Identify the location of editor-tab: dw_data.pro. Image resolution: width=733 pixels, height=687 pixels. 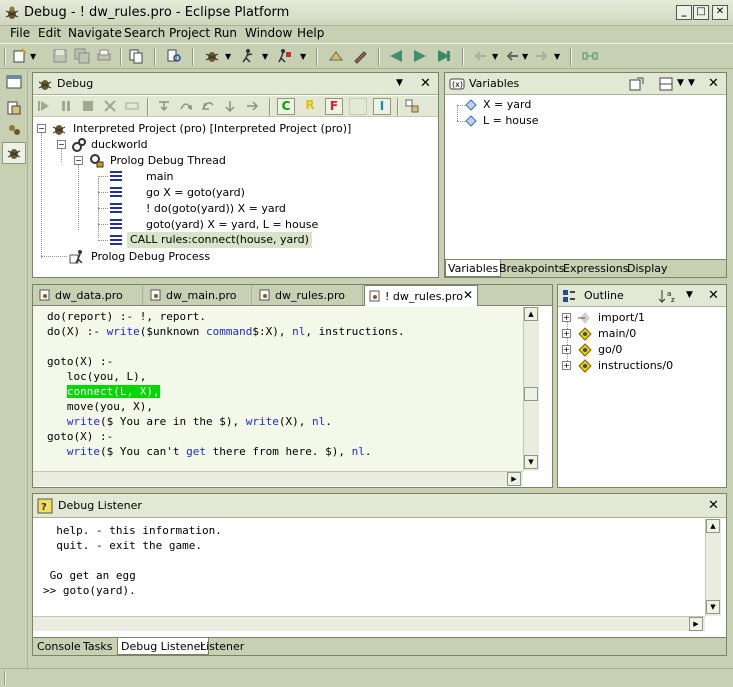
(88, 295).